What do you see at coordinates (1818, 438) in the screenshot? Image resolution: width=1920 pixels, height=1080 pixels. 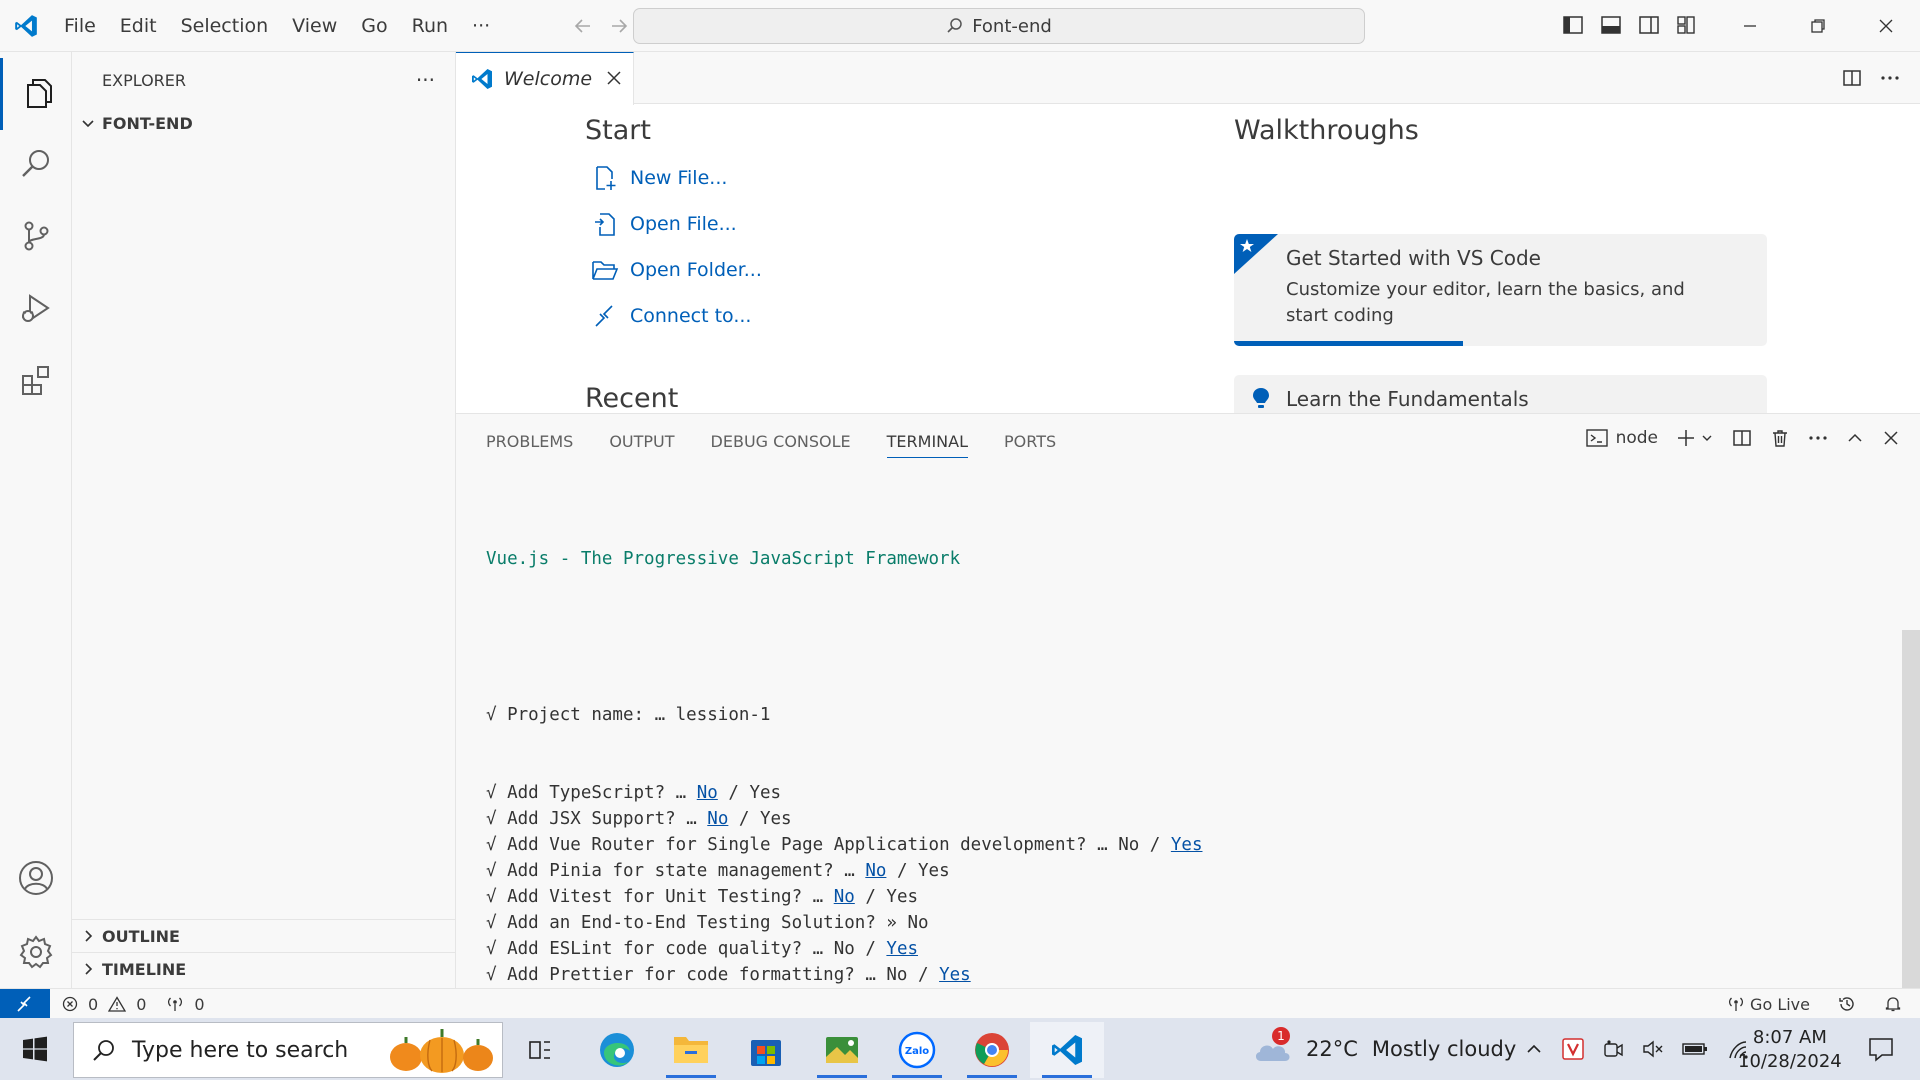 I see `panel-more-icon` at bounding box center [1818, 438].